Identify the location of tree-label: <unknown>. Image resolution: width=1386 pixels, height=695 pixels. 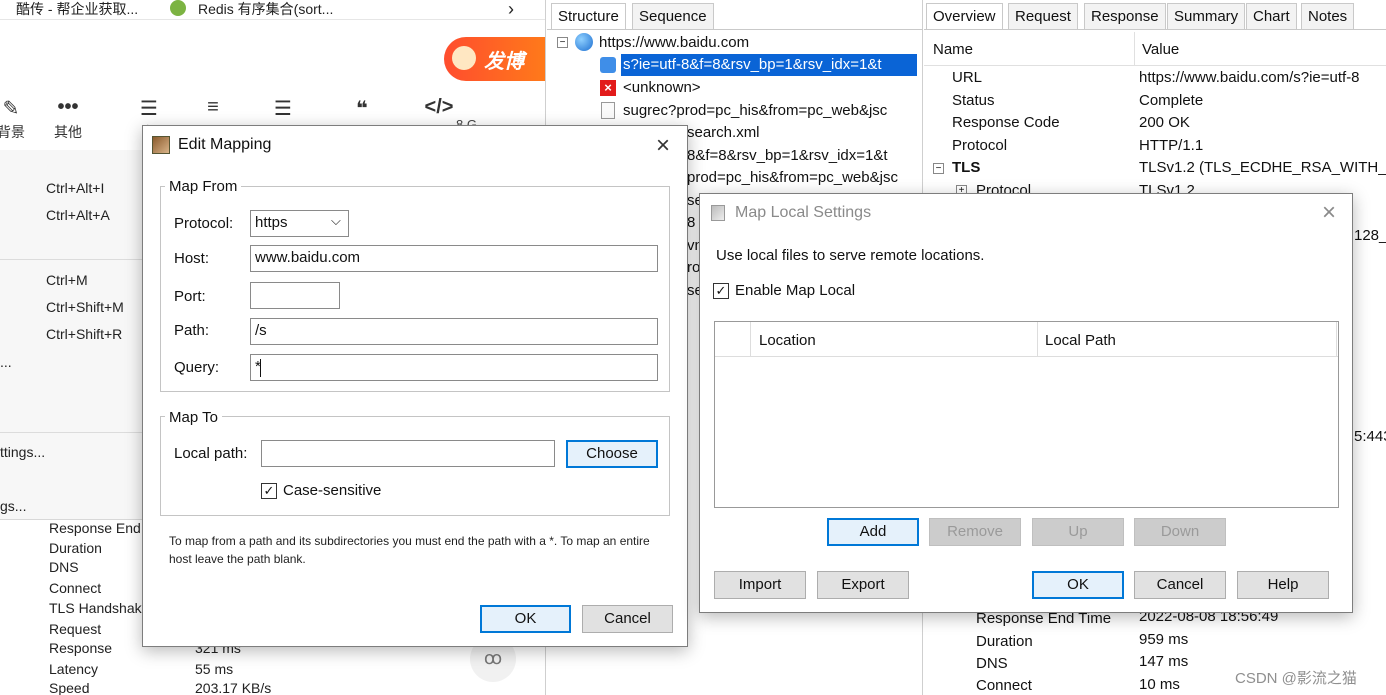
(662, 87).